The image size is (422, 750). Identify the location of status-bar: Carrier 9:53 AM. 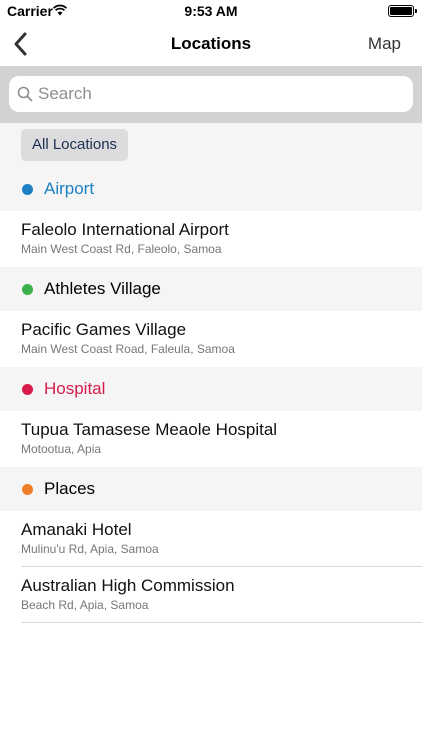
(211, 11).